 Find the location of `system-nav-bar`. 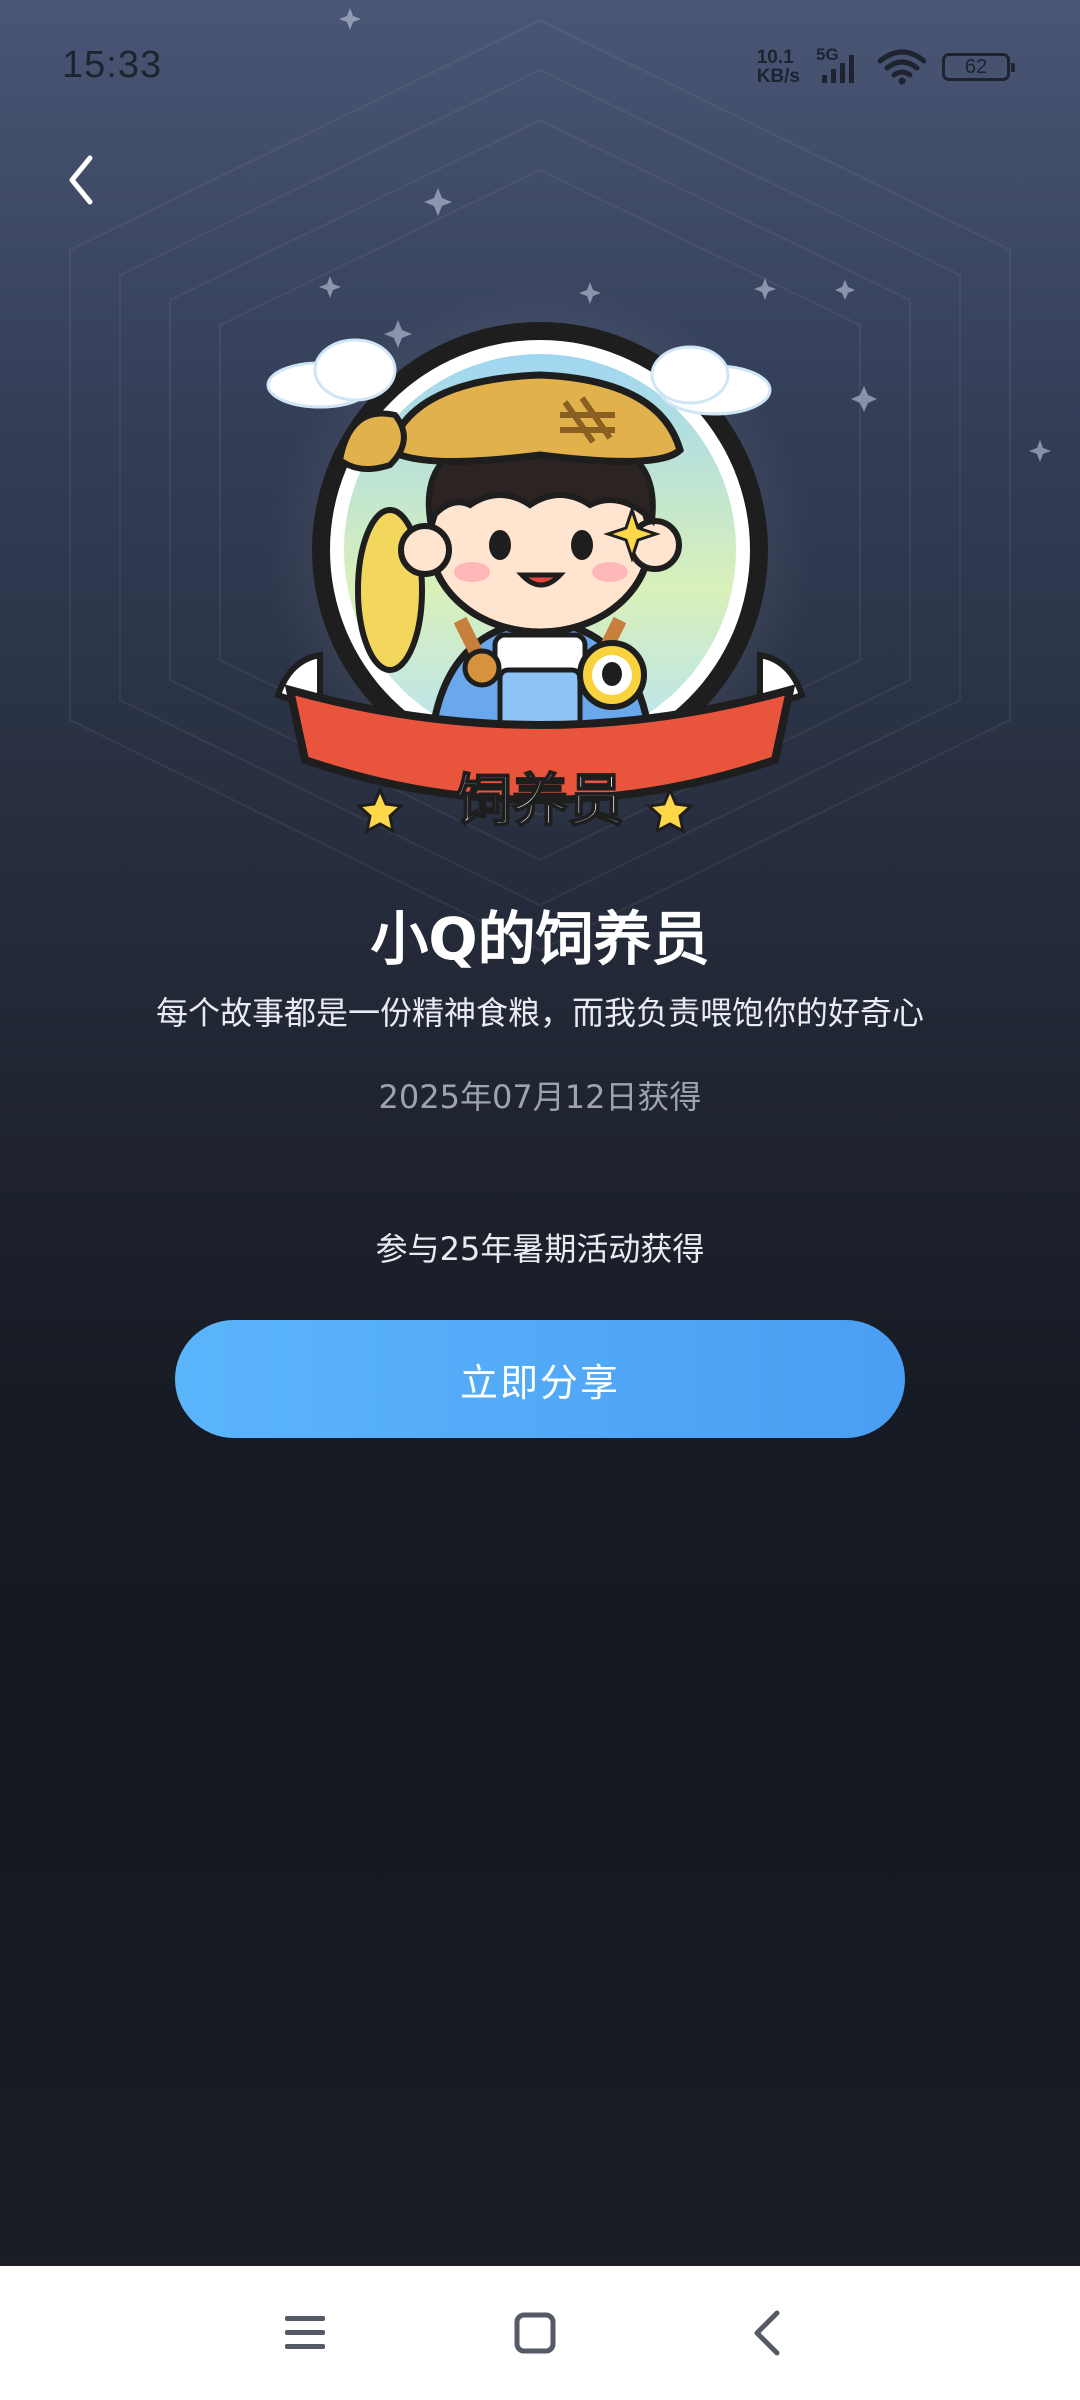

system-nav-bar is located at coordinates (540, 2333).